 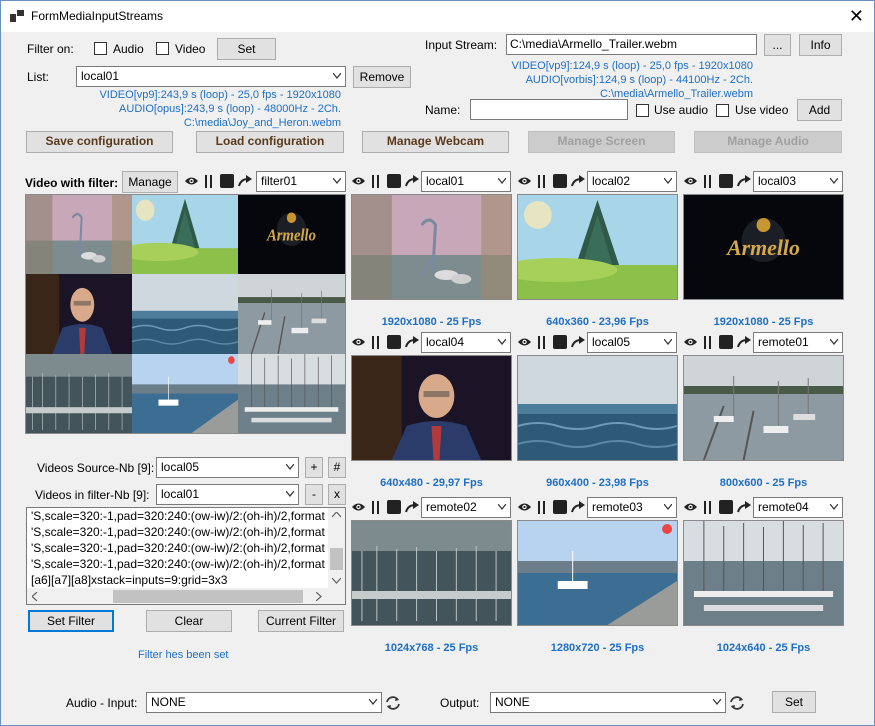 What do you see at coordinates (798, 507) in the screenshot?
I see `tile-source-select: remote04` at bounding box center [798, 507].